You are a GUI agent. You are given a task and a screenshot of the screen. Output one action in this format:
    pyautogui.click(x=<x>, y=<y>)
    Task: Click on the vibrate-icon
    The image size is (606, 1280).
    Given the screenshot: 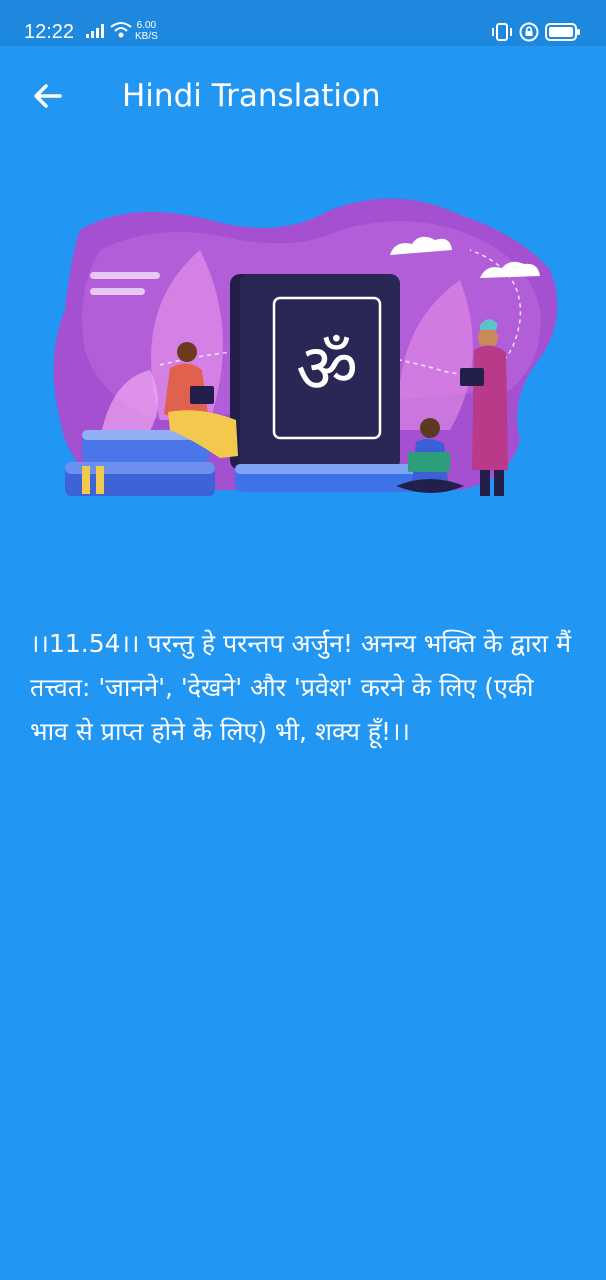 What is the action you would take?
    pyautogui.click(x=502, y=32)
    